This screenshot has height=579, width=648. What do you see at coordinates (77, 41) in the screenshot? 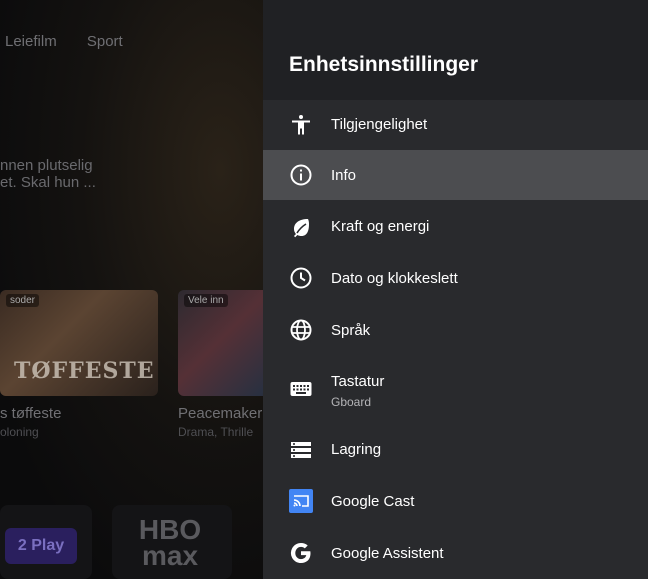
I see `background-nav: Leiefilm Sport` at bounding box center [77, 41].